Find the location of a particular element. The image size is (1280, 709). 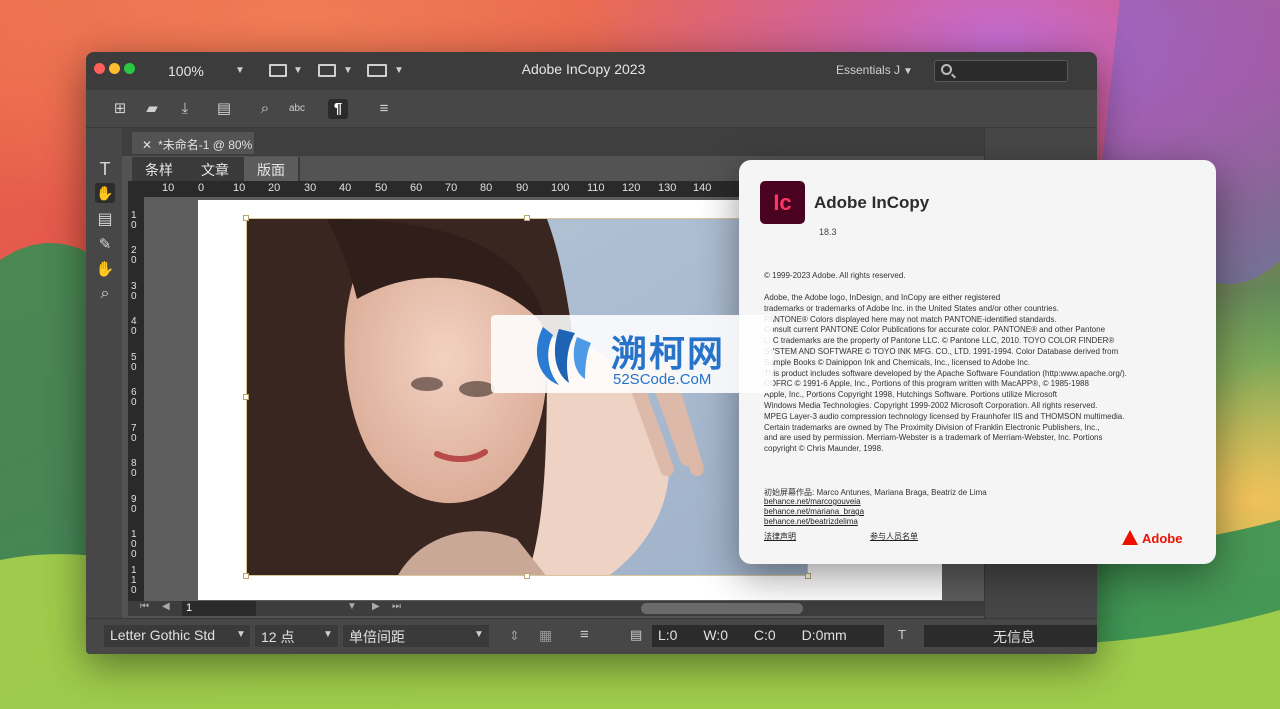

credits-link: 参与人员名单 is located at coordinates (894, 536).